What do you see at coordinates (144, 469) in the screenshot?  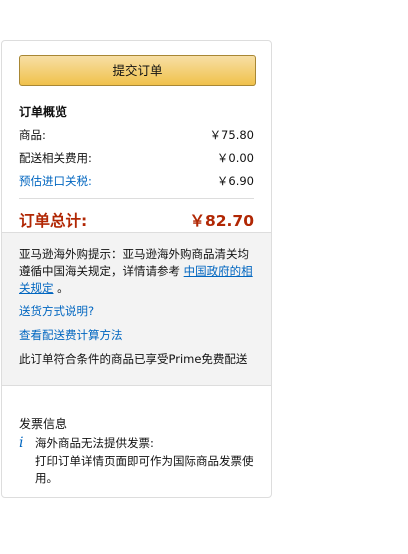 I see `invoice-line2: 打印订单详情页面即可作为国际商品发票使用。` at bounding box center [144, 469].